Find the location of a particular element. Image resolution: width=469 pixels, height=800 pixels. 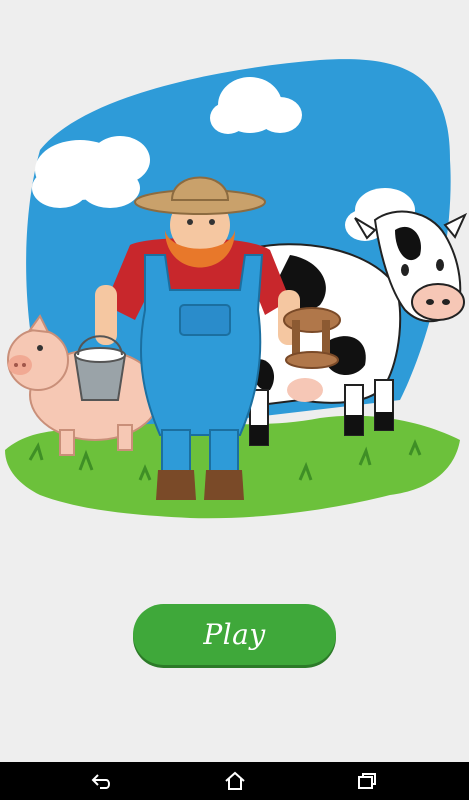

play-button: Play is located at coordinates (234, 634).